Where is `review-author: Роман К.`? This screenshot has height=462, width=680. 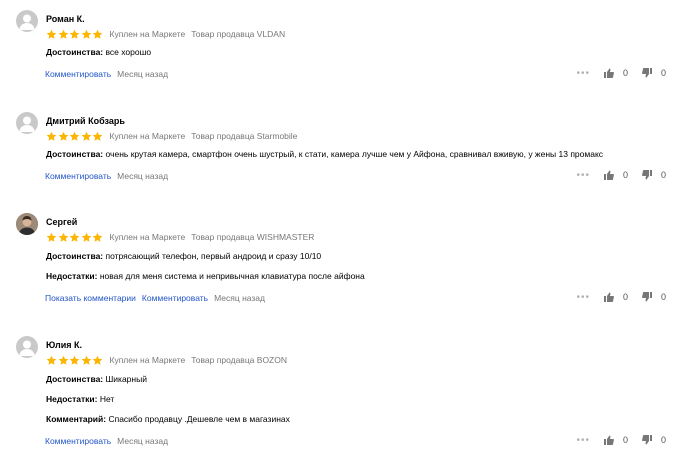
review-author: Роман К. is located at coordinates (65, 19).